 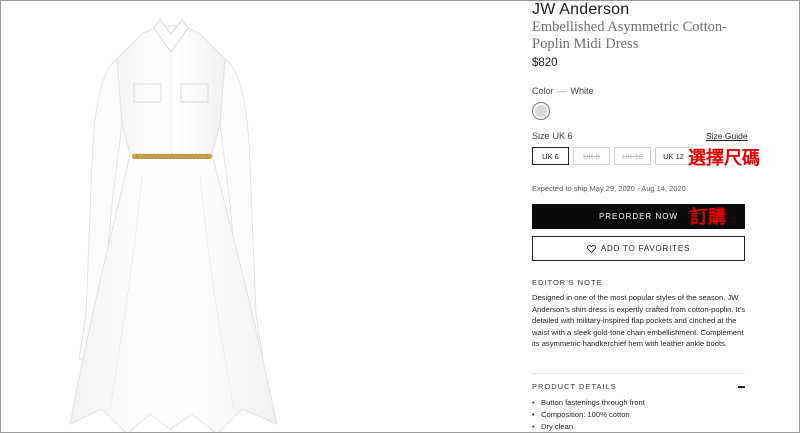 I want to click on minus-icon, so click(x=741, y=387).